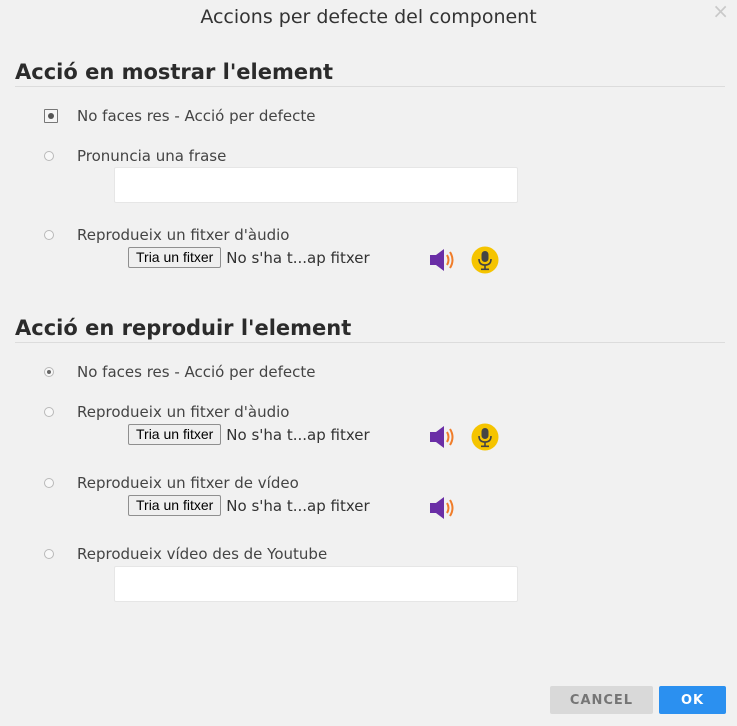  I want to click on option-label: Reprodueix vídeo des de Youtube, so click(202, 554).